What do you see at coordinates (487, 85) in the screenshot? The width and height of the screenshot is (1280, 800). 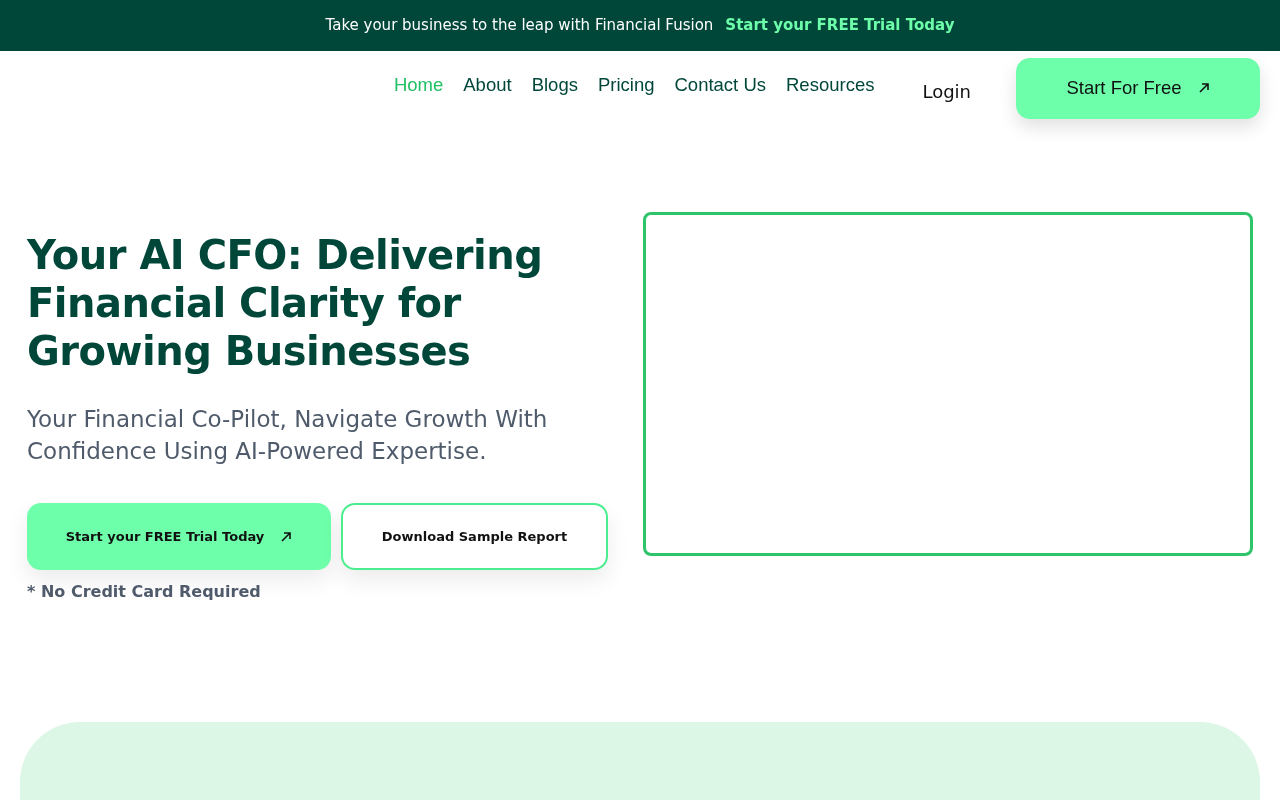 I see `nav-link: About` at bounding box center [487, 85].